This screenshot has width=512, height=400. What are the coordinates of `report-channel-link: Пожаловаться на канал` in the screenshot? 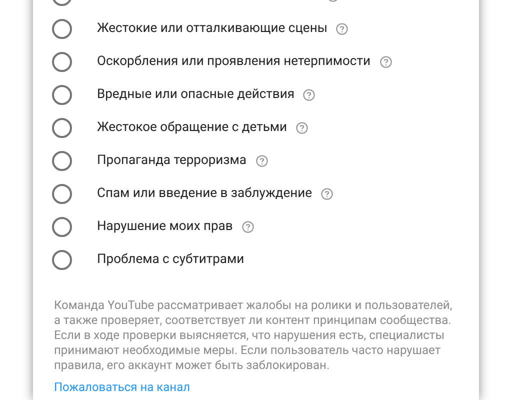 It's located at (122, 387).